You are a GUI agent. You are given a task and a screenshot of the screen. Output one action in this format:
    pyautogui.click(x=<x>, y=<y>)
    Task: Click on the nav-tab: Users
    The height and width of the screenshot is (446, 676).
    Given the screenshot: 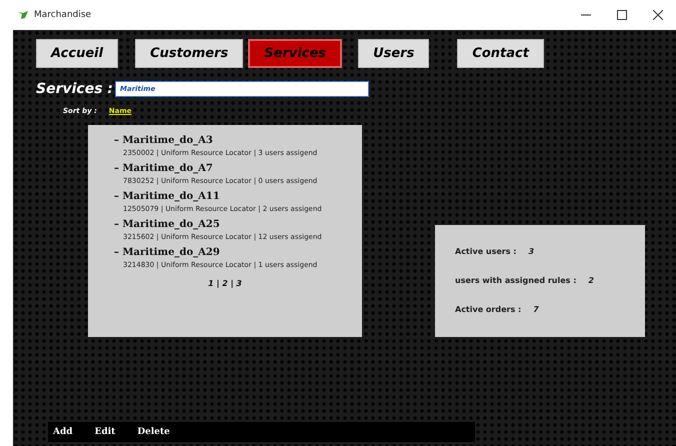 What is the action you would take?
    pyautogui.click(x=394, y=53)
    